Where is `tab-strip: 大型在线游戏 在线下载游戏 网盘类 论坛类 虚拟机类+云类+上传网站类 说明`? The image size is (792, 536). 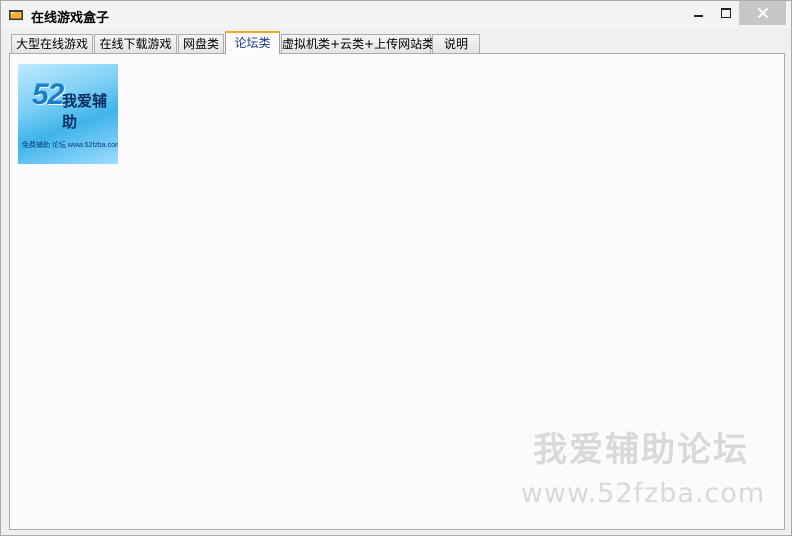
tab-strip: 大型在线游戏 在线下载游戏 网盘类 论坛类 虚拟机类+云类+上传网站类 说明 is located at coordinates (397, 42).